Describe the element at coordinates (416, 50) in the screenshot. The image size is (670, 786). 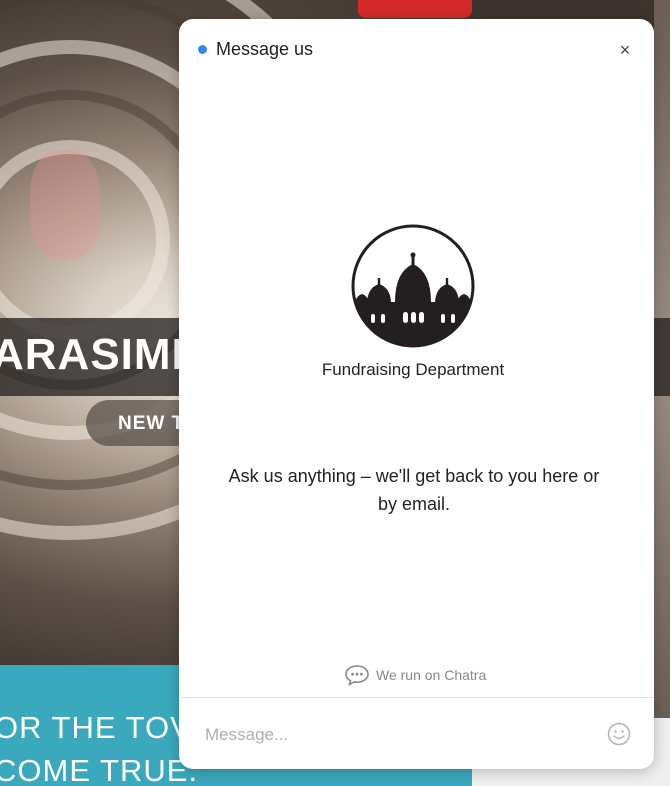
I see `chat-header: Message us ×` at that location.